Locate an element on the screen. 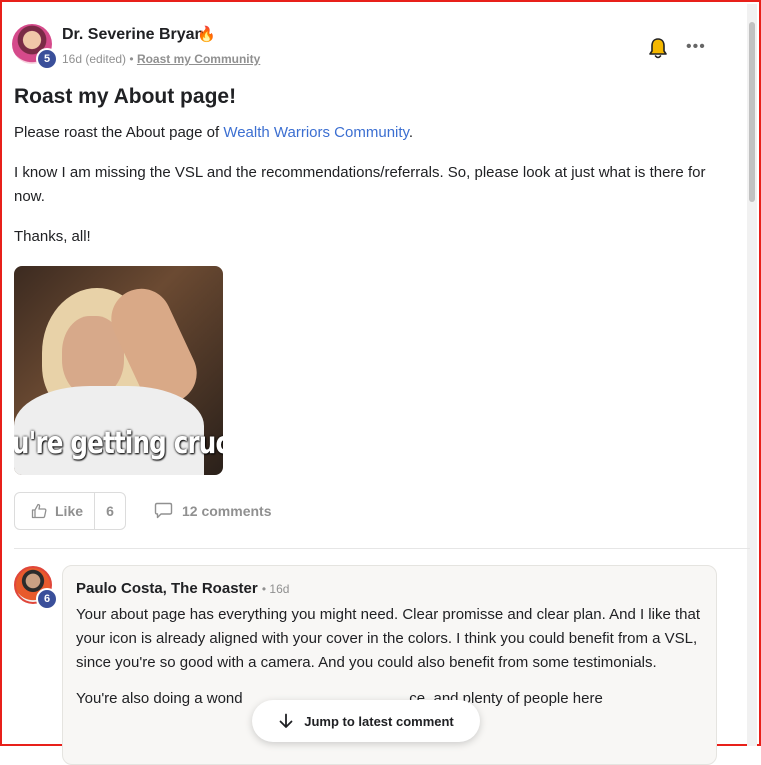 This screenshot has width=761, height=765. like-label: Like is located at coordinates (69, 511).